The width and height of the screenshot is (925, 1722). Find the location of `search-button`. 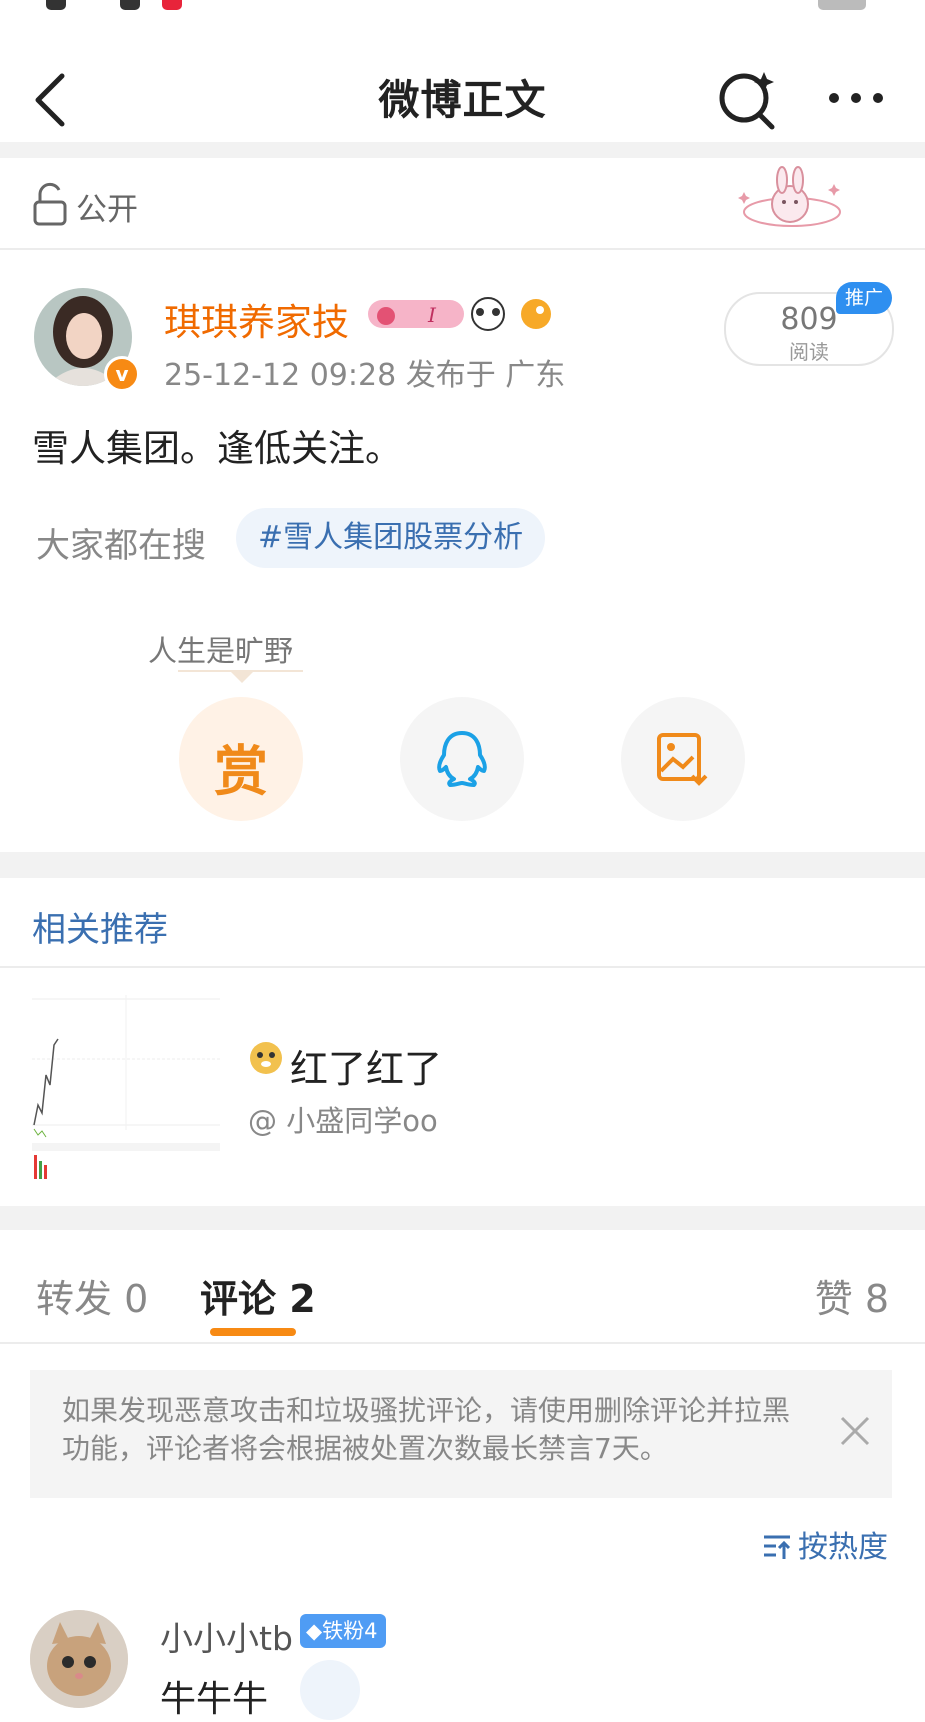

search-button is located at coordinates (747, 98).